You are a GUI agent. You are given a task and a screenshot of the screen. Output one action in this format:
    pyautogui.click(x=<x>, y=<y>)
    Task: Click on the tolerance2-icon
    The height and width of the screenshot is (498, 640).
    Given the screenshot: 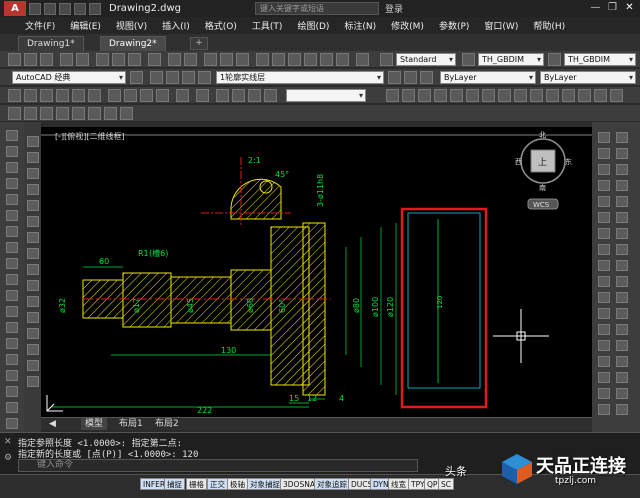 What is the action you would take?
    pyautogui.click(x=622, y=345)
    